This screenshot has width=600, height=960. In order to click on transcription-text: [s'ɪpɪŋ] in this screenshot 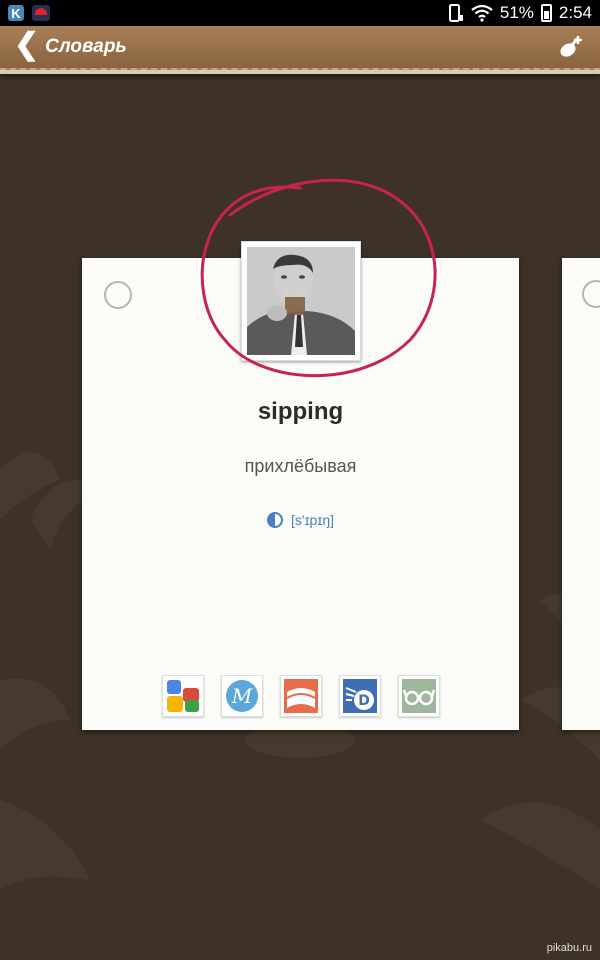, I will do `click(312, 520)`.